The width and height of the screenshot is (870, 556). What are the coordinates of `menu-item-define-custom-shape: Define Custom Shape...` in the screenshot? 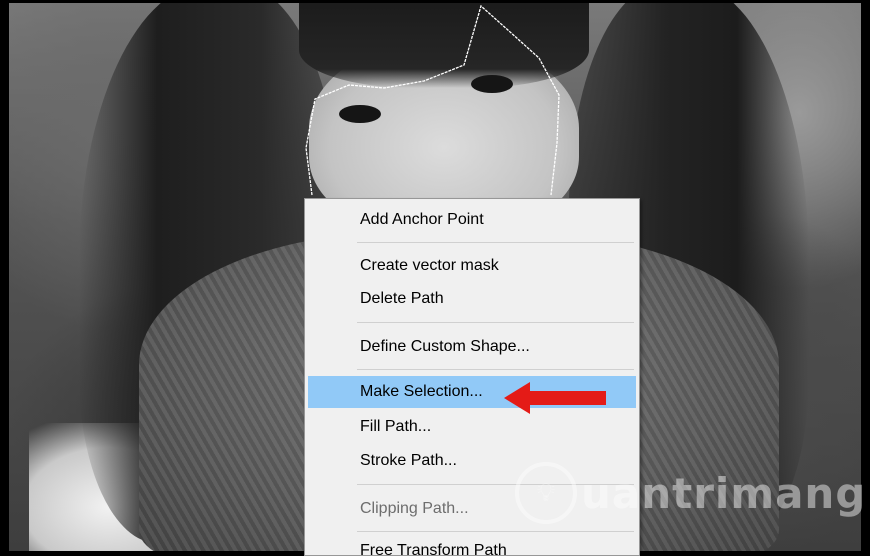 It's located at (472, 347).